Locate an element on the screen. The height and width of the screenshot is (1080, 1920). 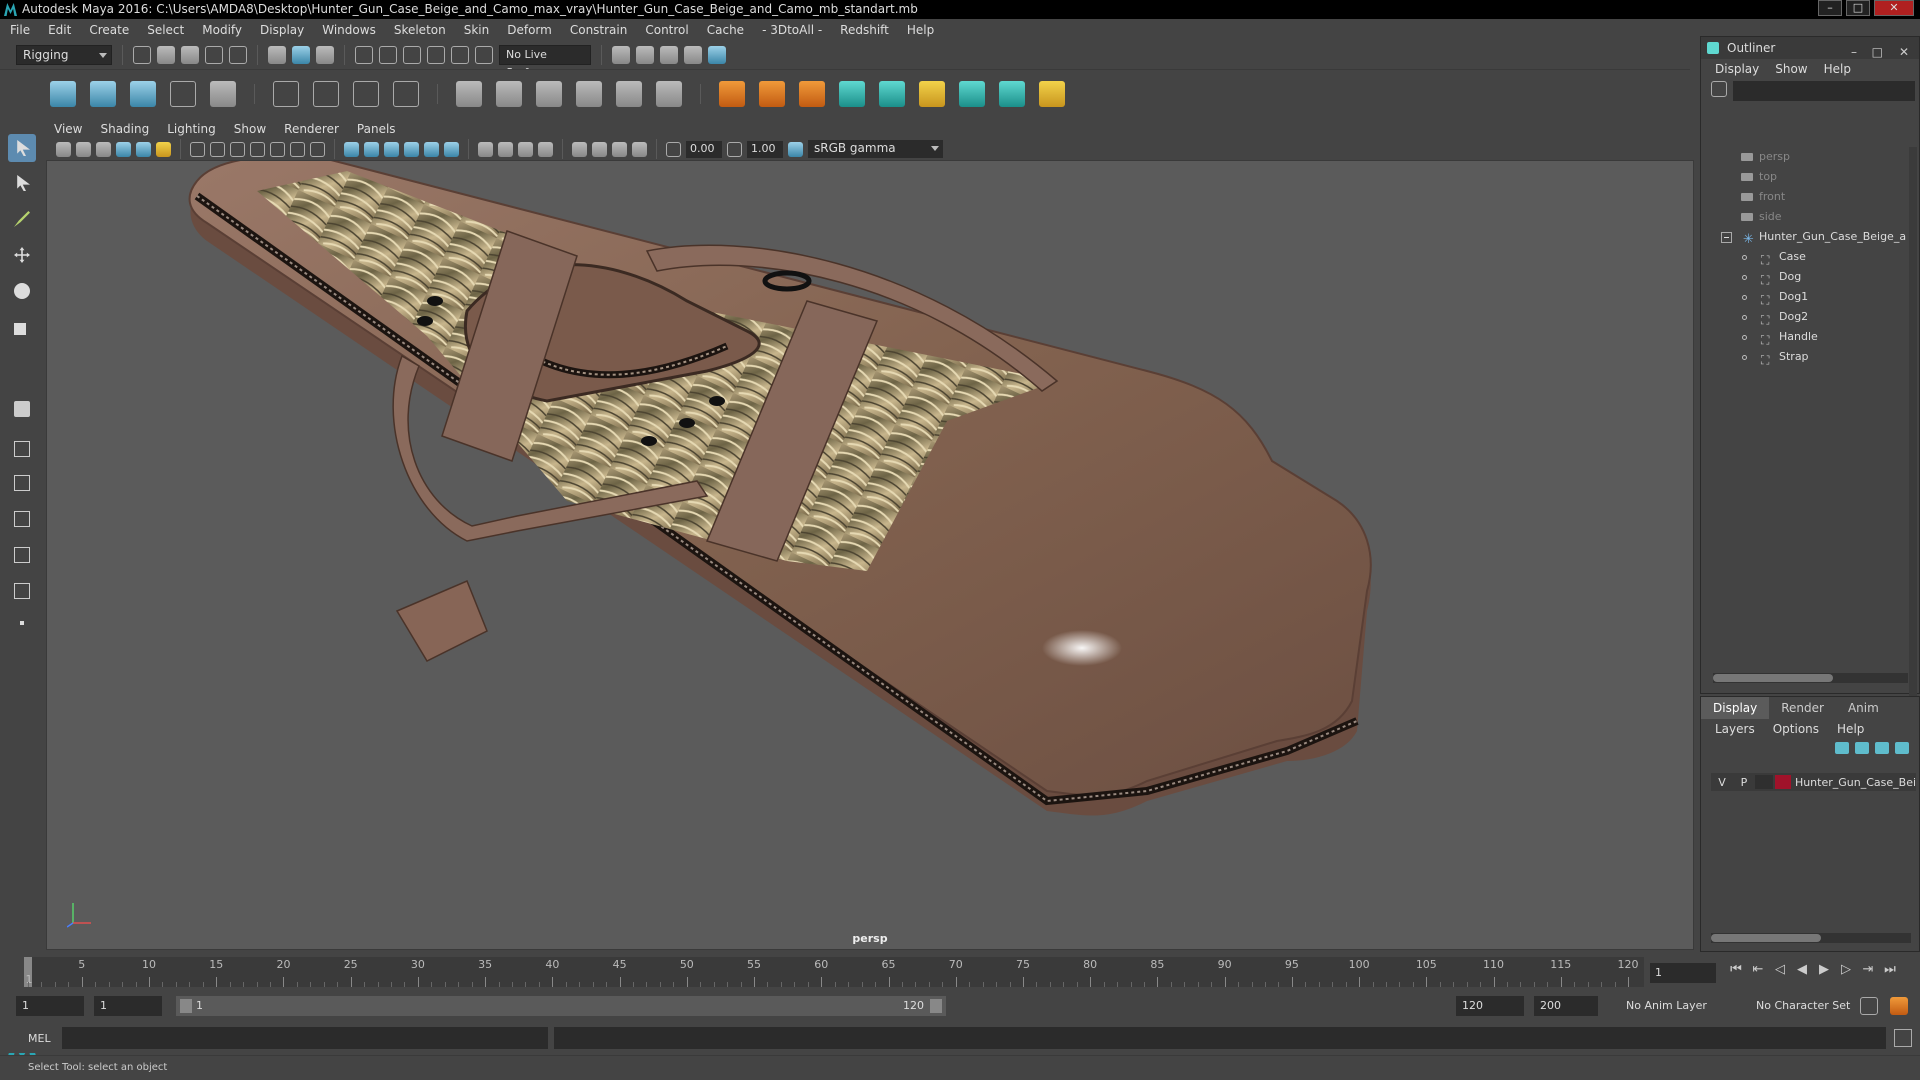
anti-aliasing-icon is located at coordinates (525, 149).